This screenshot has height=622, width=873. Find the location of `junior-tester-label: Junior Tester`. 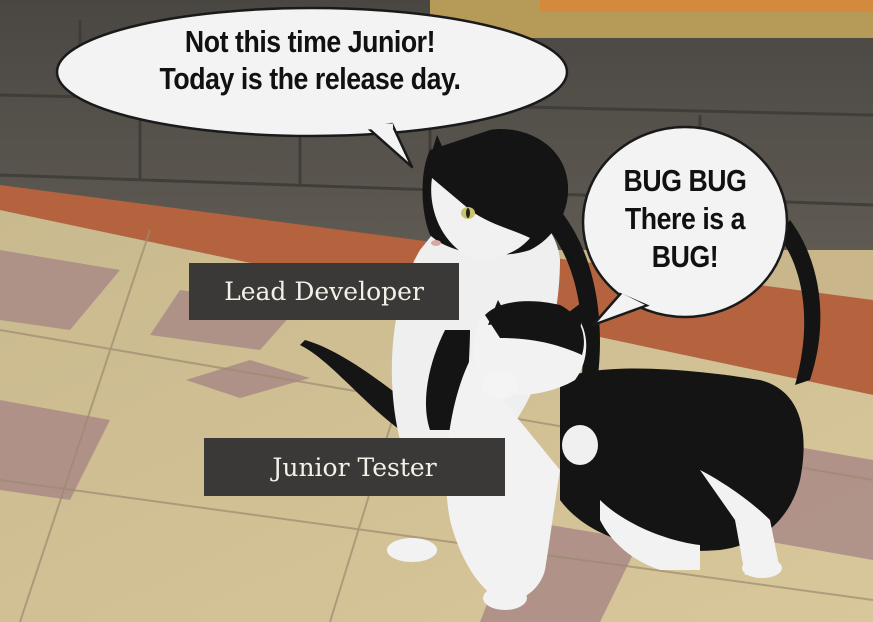

junior-tester-label: Junior Tester is located at coordinates (354, 467).